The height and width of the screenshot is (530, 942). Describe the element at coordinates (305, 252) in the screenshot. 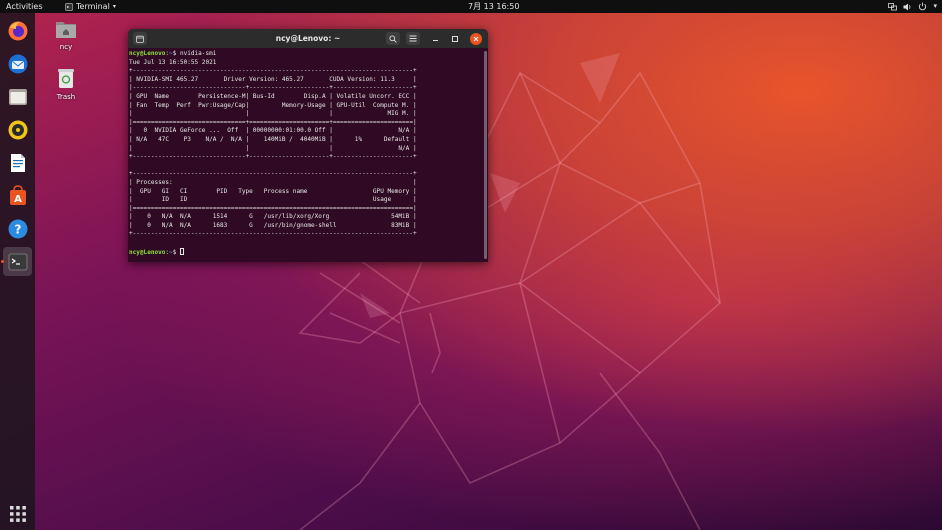

I see `terminal-line-prompt: ncy@Lenovo:~$` at that location.